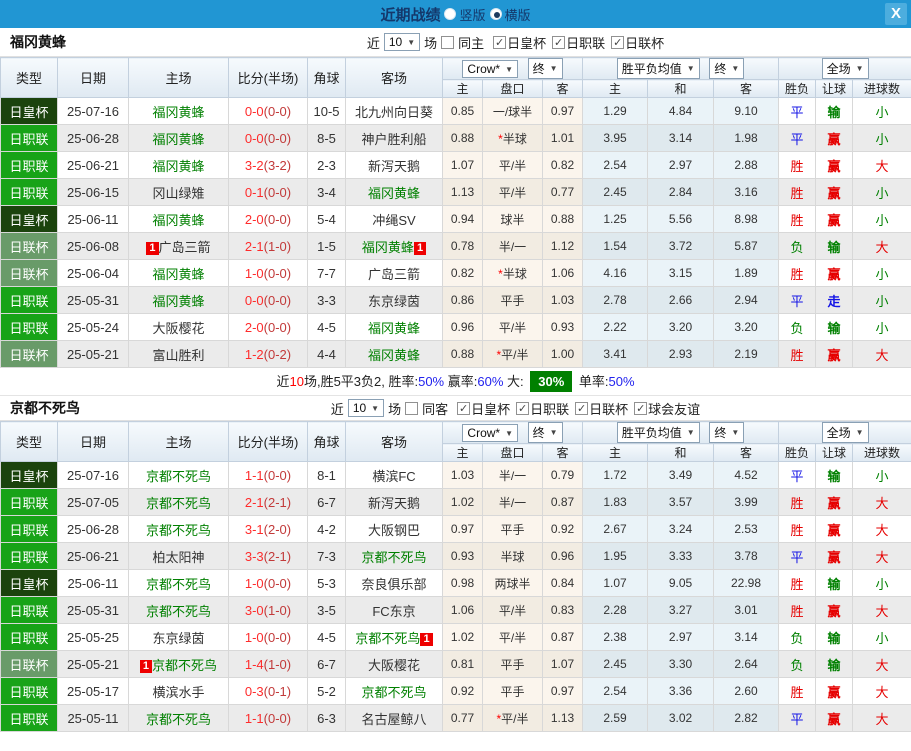  I want to click on score: 3-1(2-0), so click(268, 529).